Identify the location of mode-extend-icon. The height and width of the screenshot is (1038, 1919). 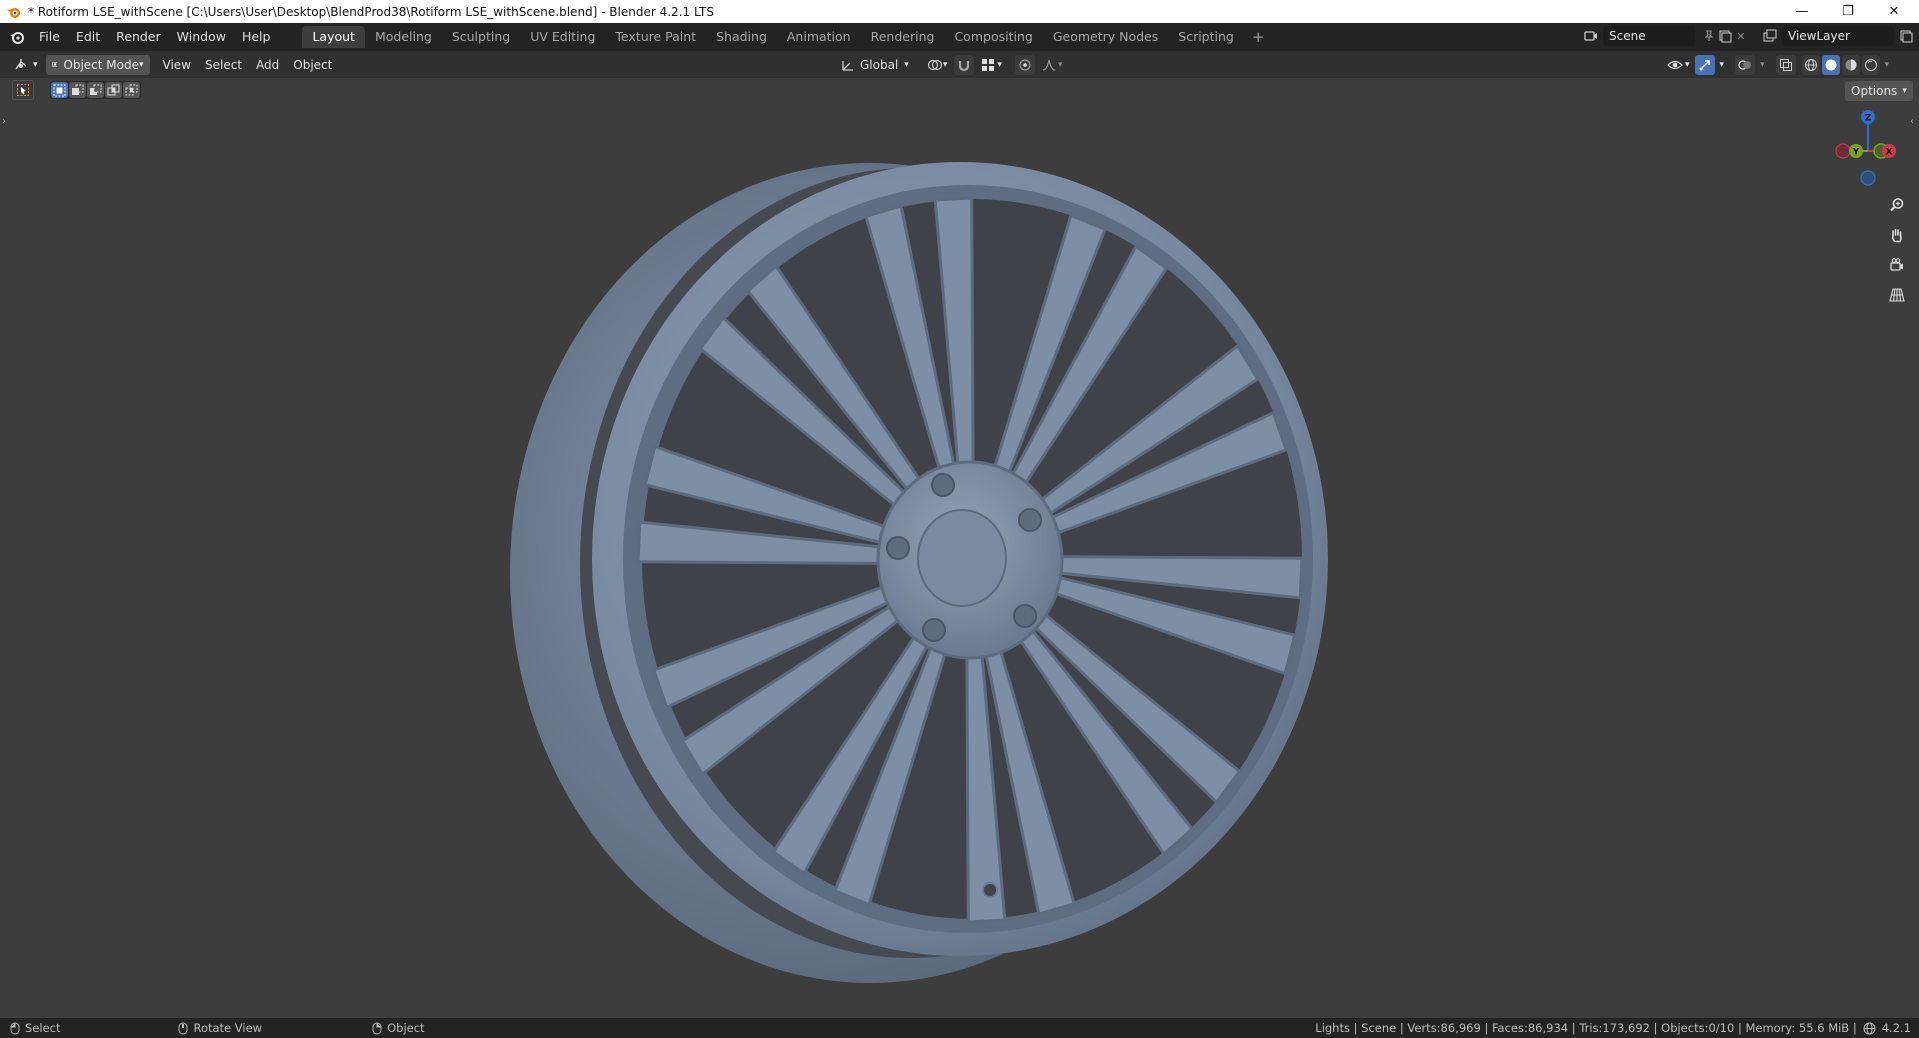
(78, 89).